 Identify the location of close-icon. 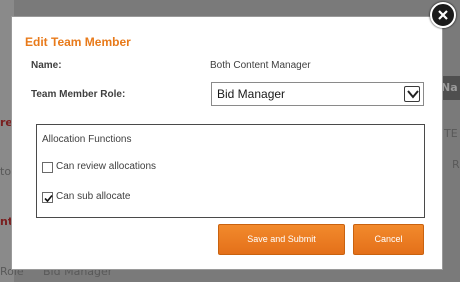
(443, 15).